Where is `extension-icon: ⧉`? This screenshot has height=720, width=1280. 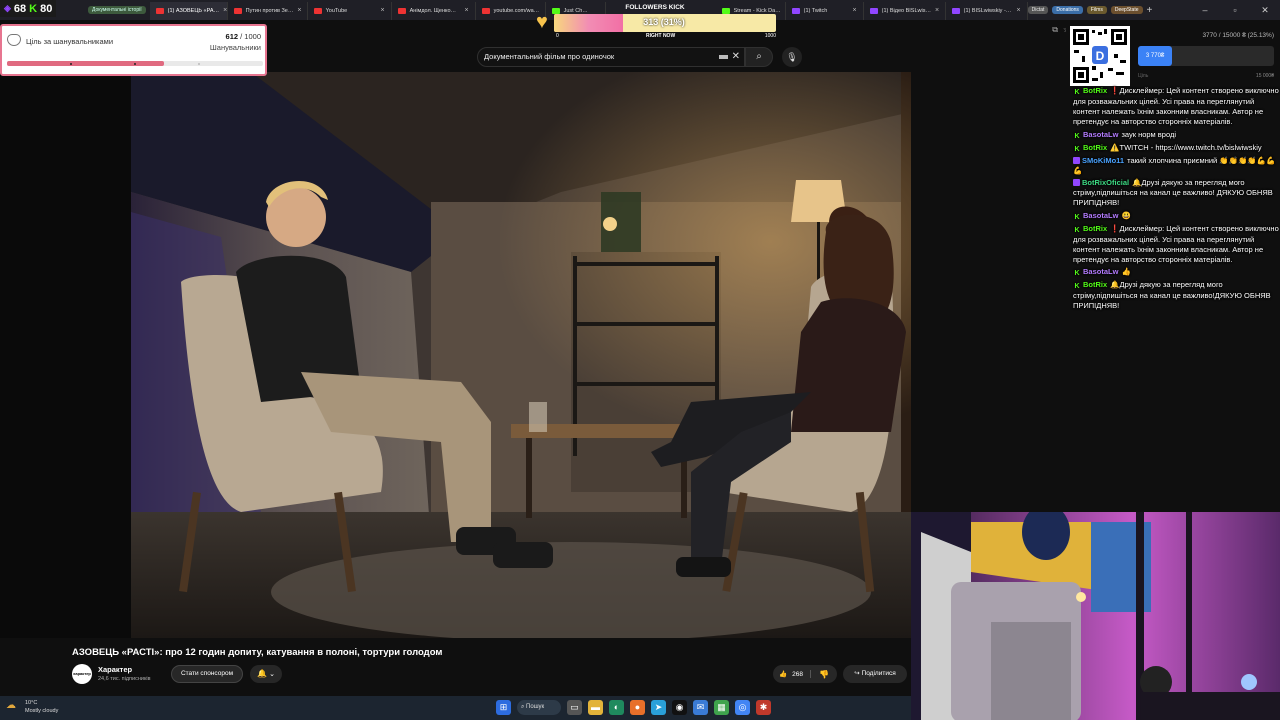 extension-icon: ⧉ is located at coordinates (1055, 30).